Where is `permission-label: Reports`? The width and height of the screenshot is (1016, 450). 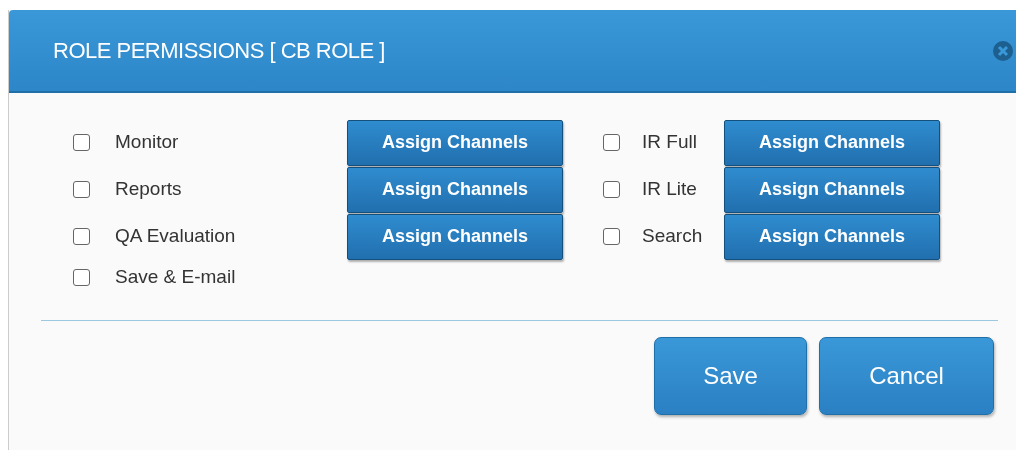 permission-label: Reports is located at coordinates (149, 189).